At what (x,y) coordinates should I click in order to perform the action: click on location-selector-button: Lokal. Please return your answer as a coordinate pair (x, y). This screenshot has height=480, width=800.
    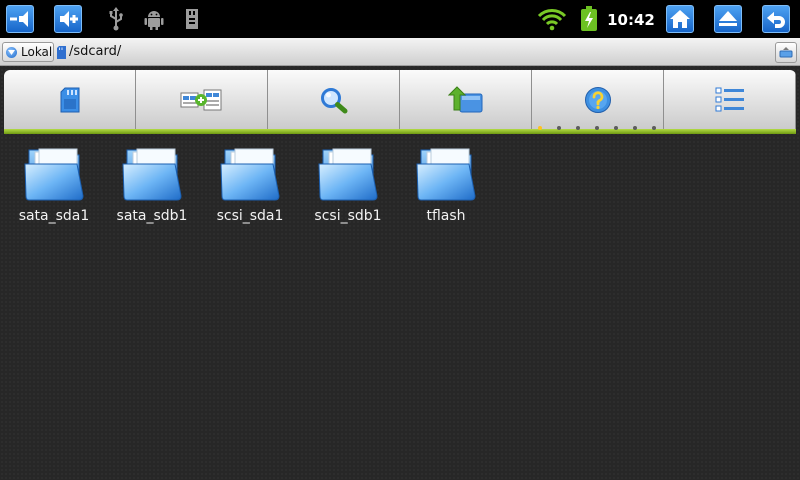
    Looking at the image, I should click on (28, 52).